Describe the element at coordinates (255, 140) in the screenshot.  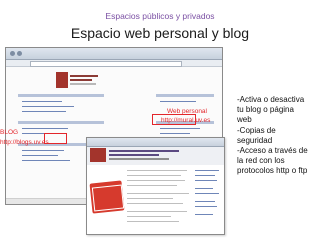
I see `feature-line: seguridad` at that location.